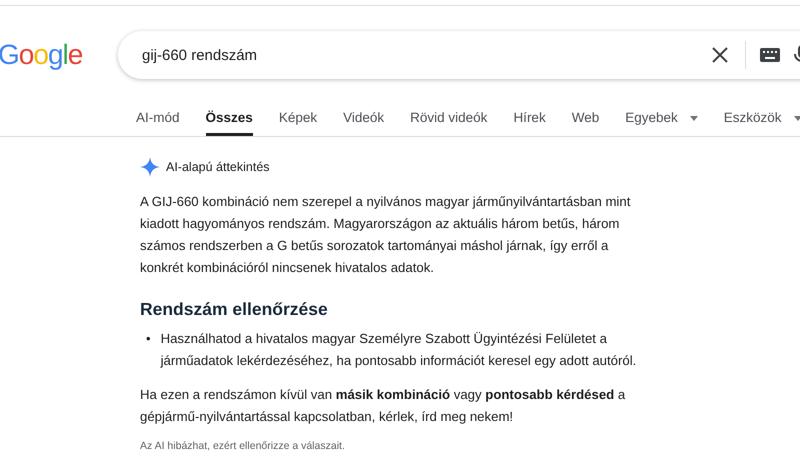 The width and height of the screenshot is (800, 474). What do you see at coordinates (758, 117) in the screenshot?
I see `search-tab: Eszközök` at bounding box center [758, 117].